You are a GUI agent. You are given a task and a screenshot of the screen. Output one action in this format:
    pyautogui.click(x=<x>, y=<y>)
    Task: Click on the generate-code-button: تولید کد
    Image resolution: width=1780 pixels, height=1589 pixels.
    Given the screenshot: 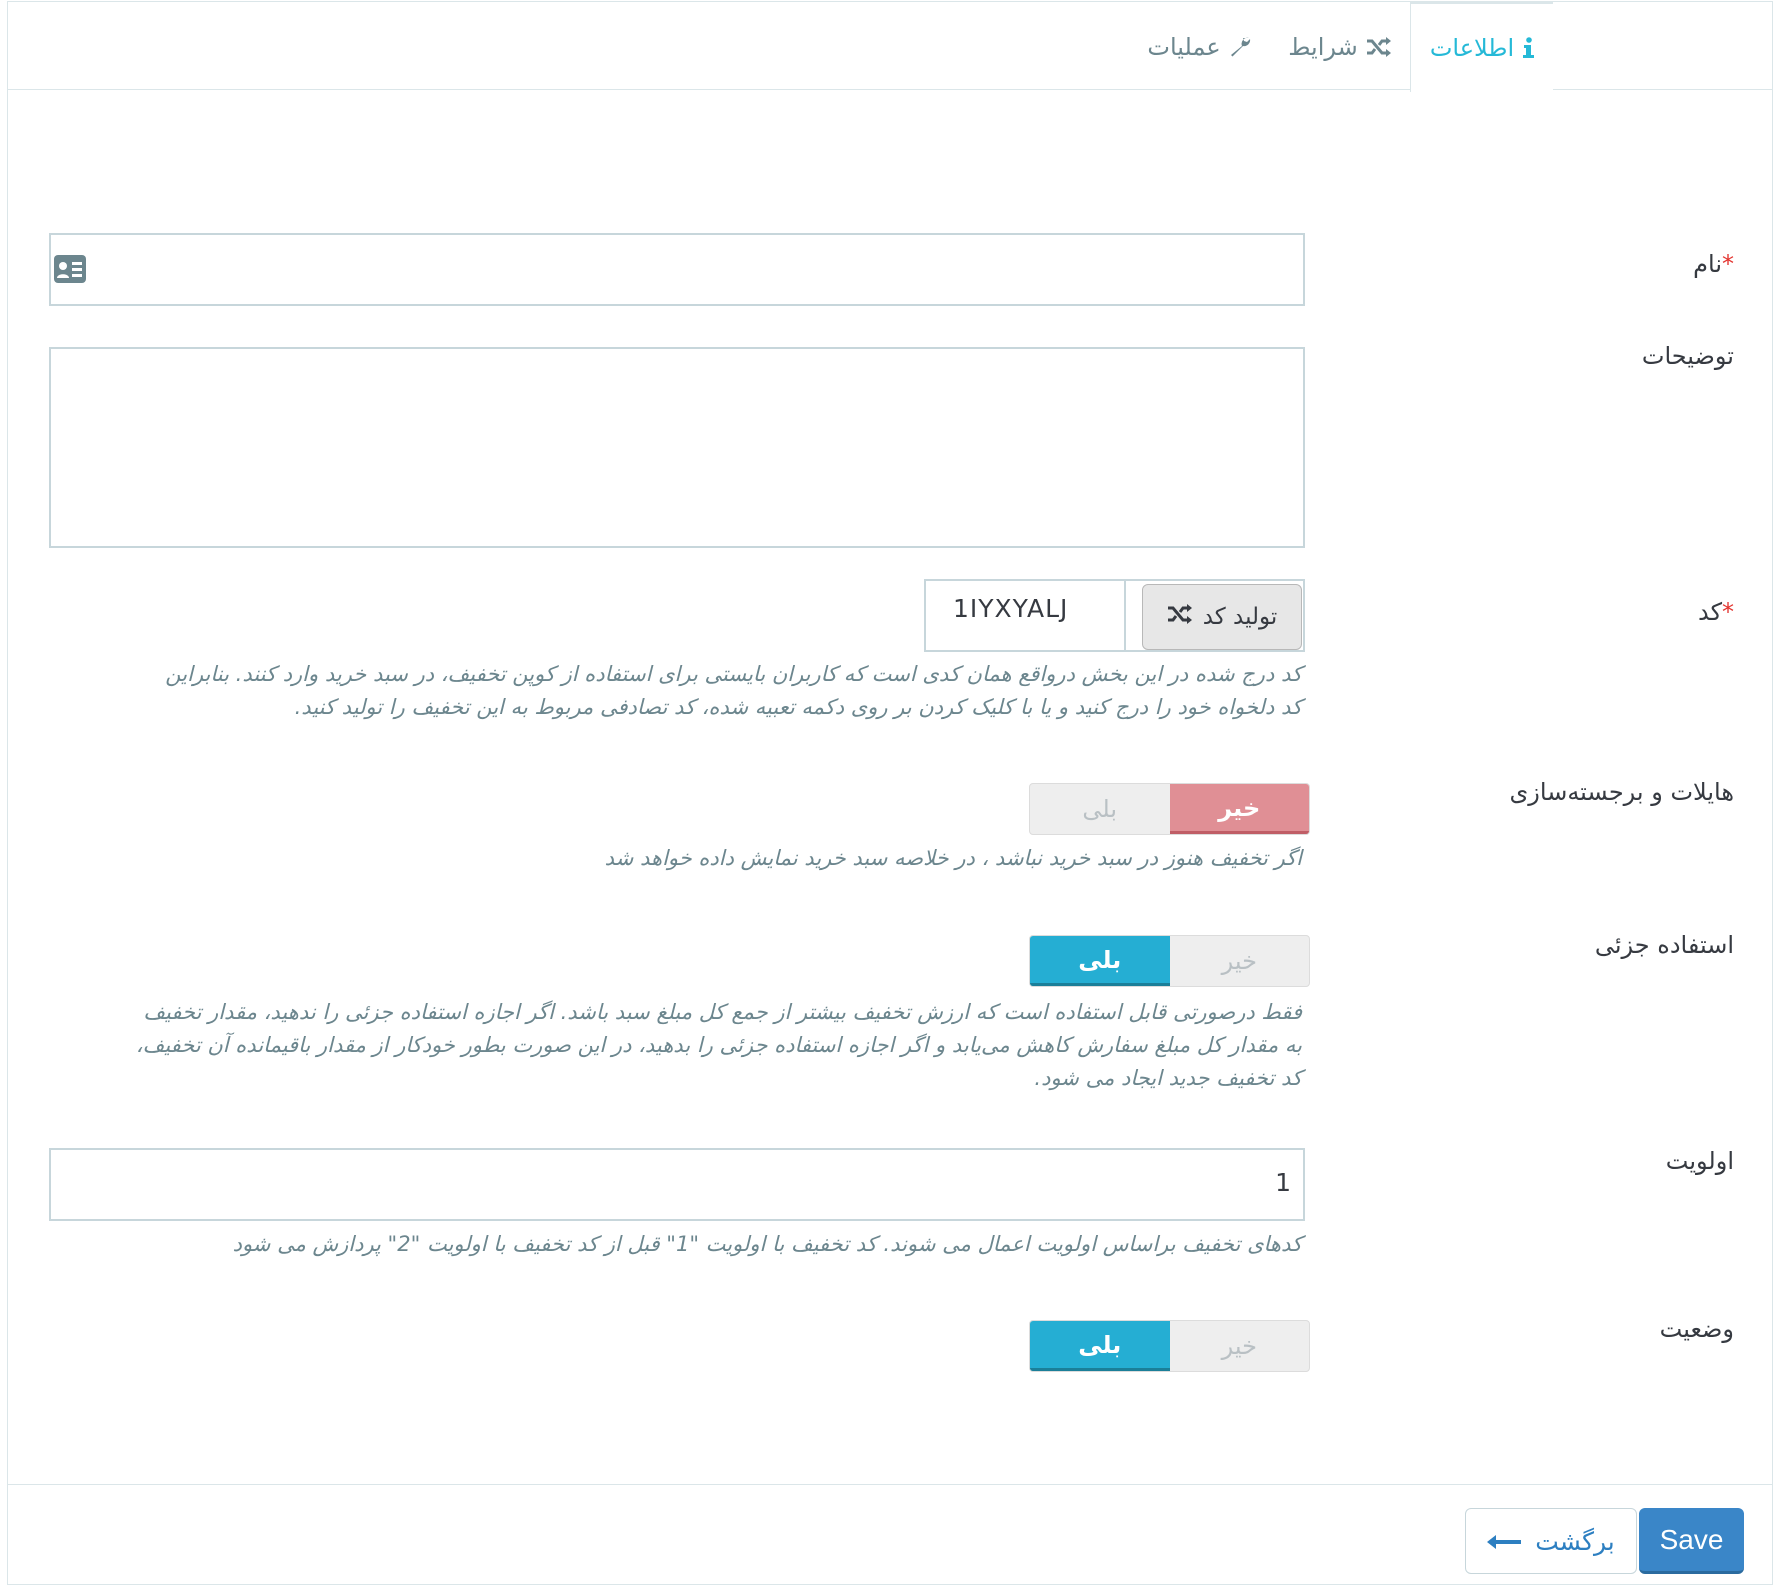 What is the action you would take?
    pyautogui.click(x=1222, y=617)
    